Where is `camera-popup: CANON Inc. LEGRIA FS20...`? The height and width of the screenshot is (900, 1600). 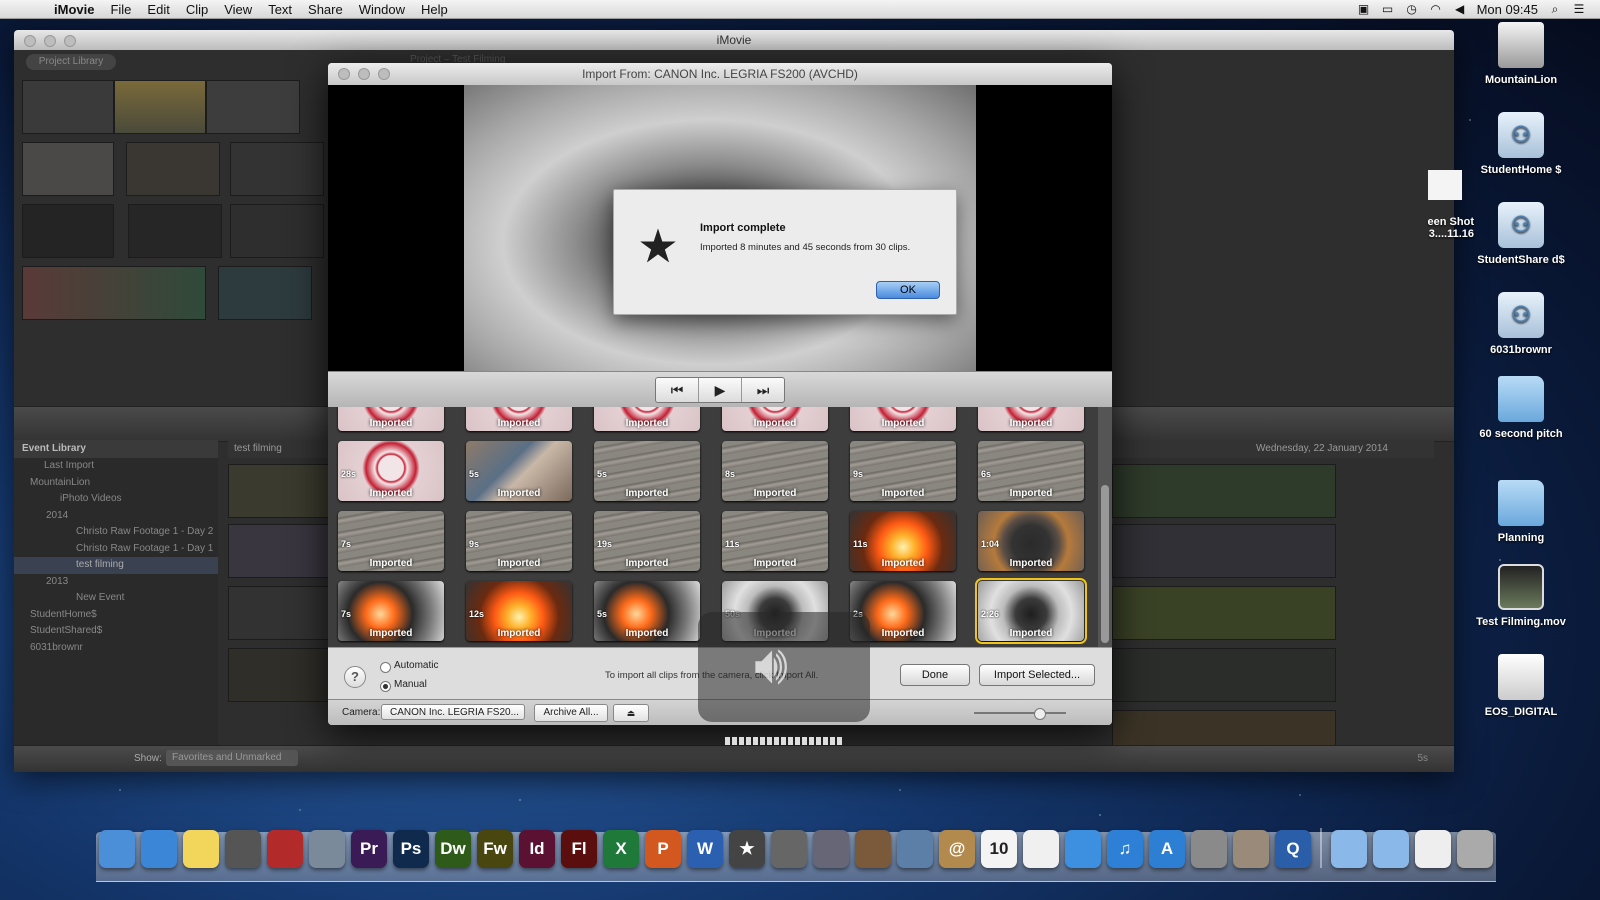 camera-popup: CANON Inc. LEGRIA FS20... is located at coordinates (453, 712).